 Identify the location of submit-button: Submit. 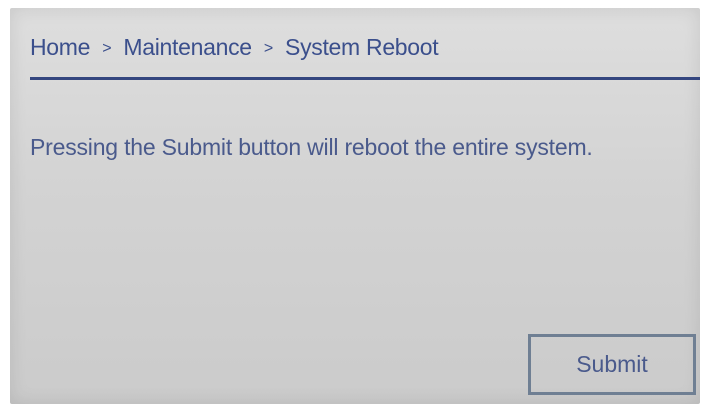
(612, 364).